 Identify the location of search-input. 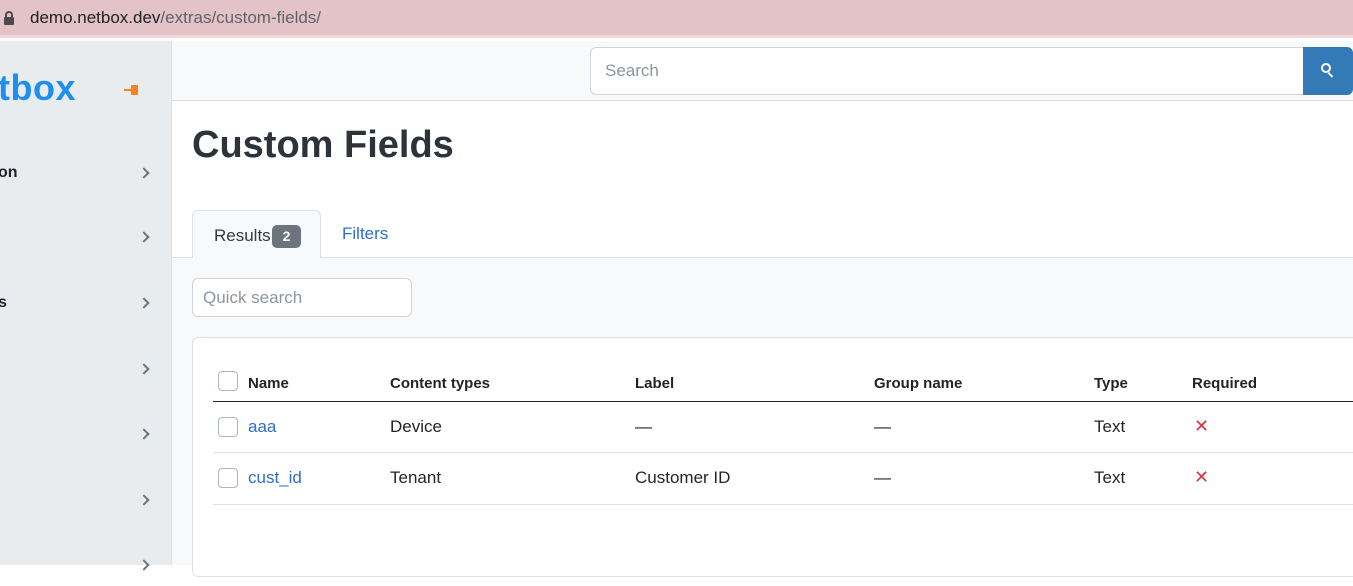
(947, 71).